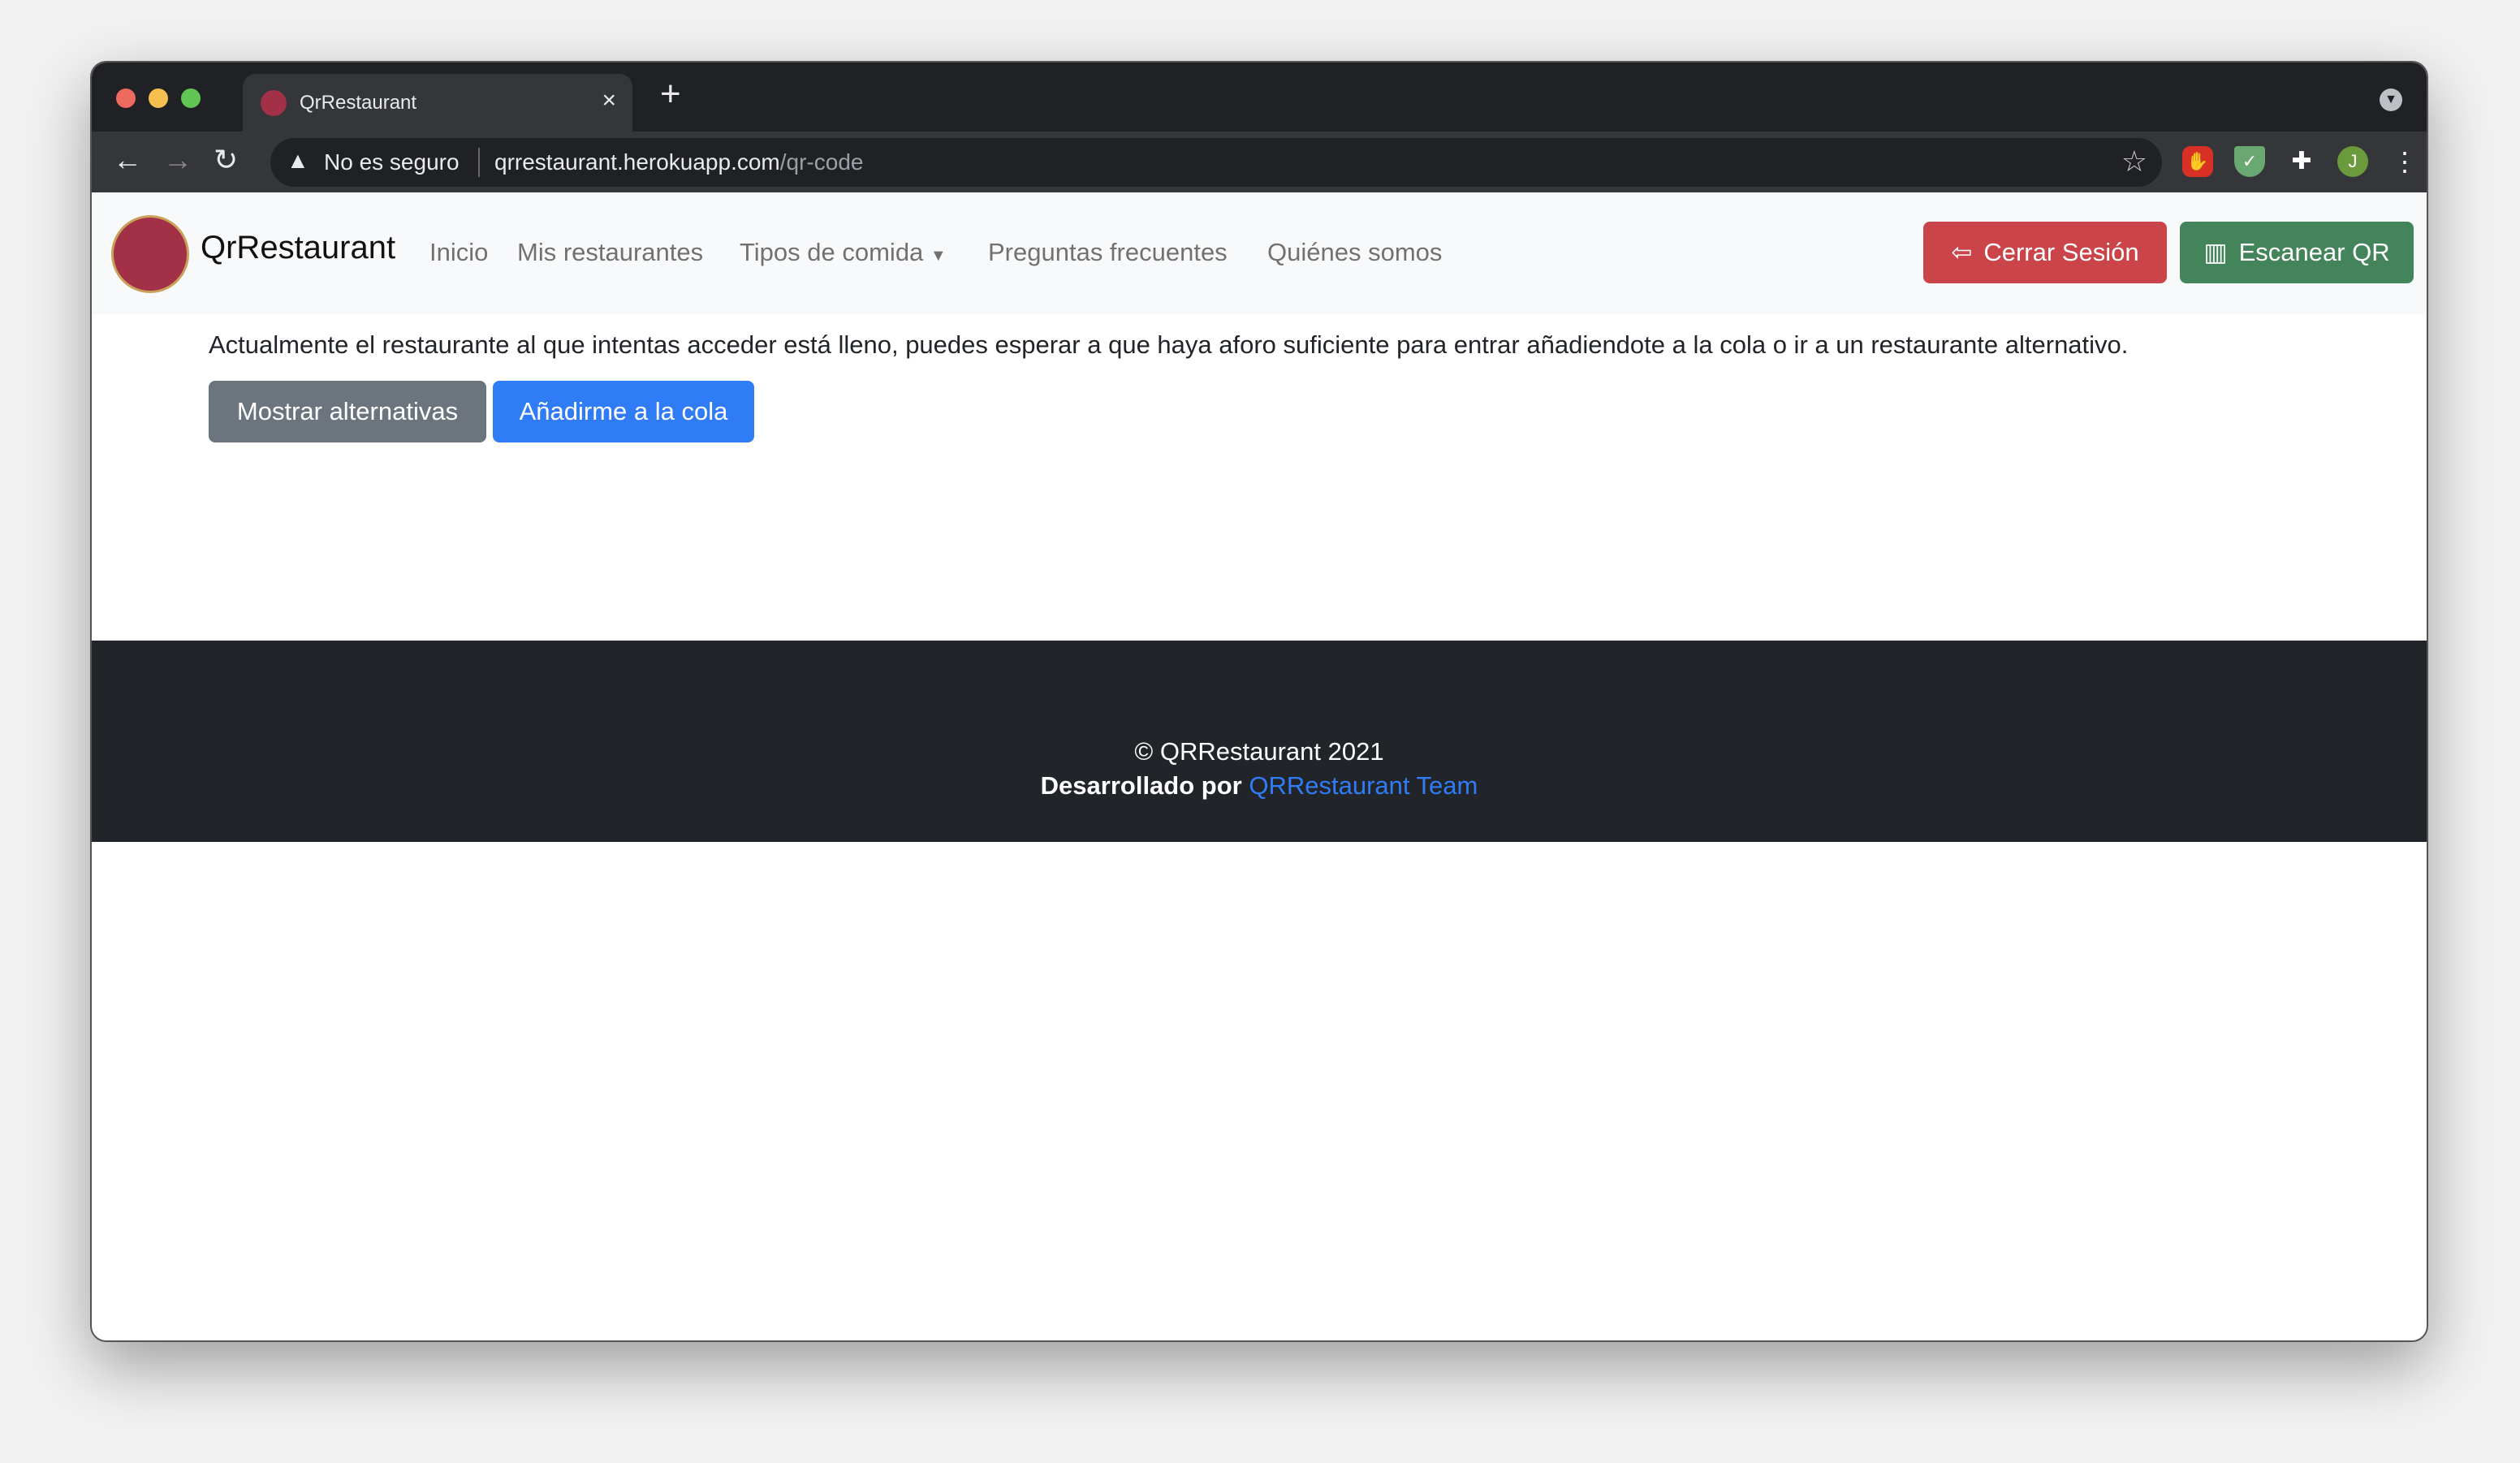  Describe the element at coordinates (158, 98) in the screenshot. I see `minimize-window-button` at that location.